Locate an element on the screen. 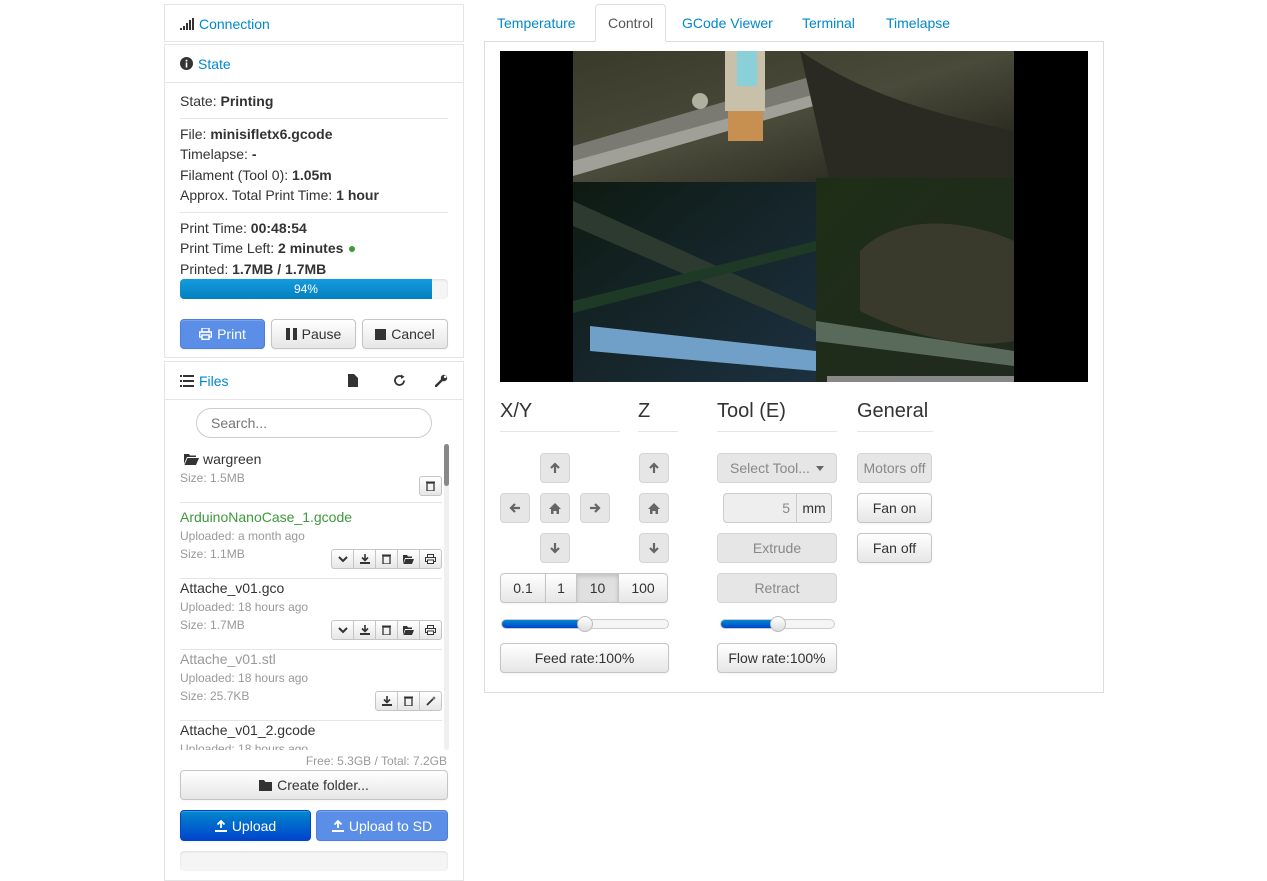  folder-name: wargreen is located at coordinates (232, 459).